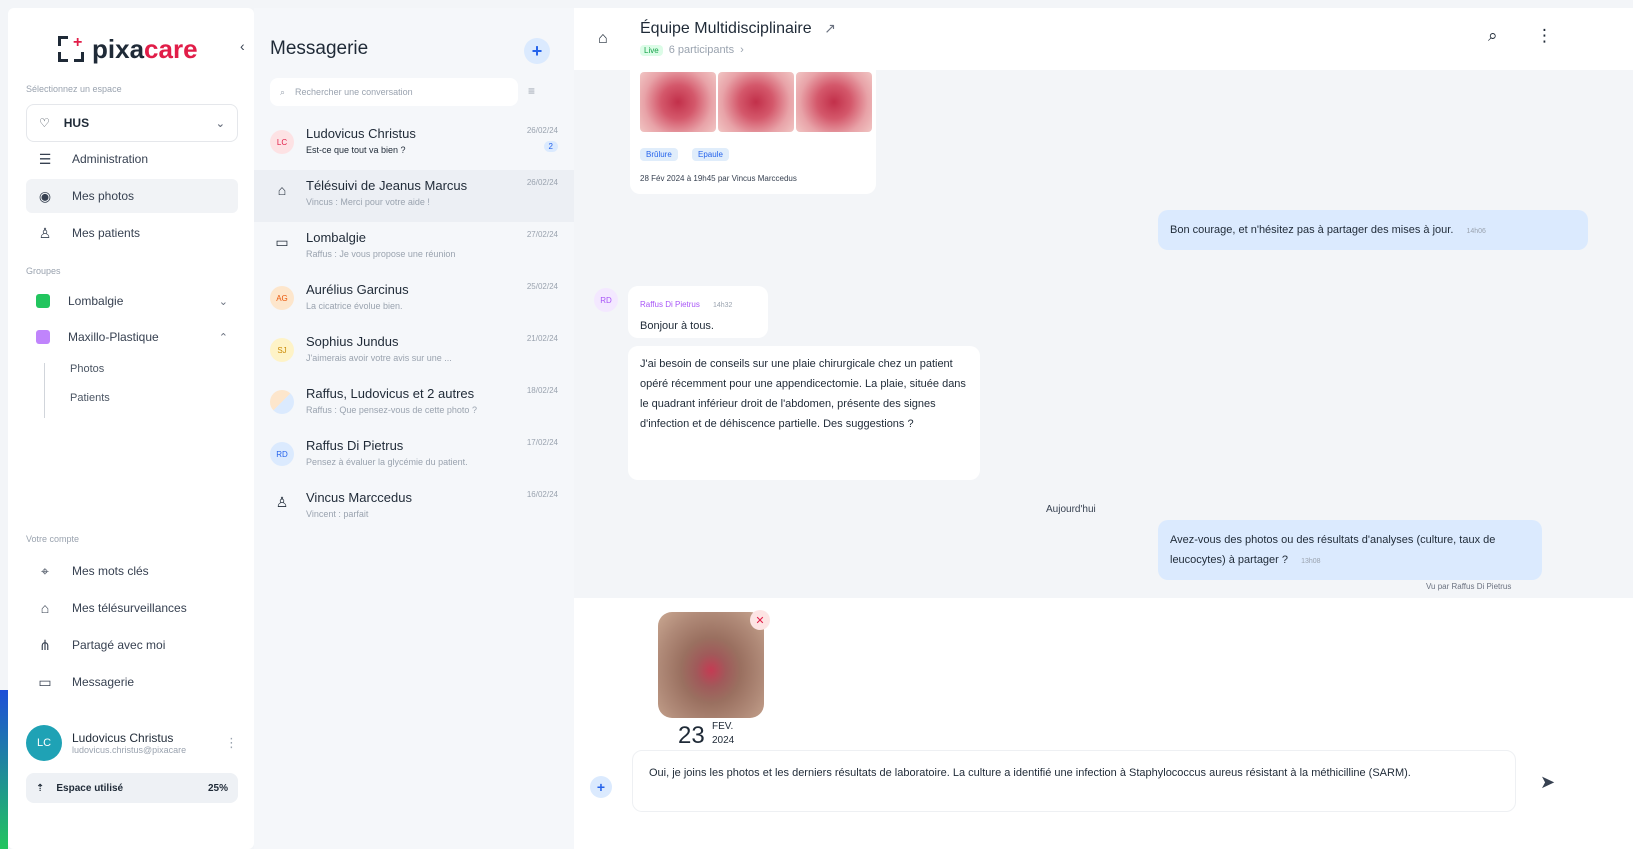  Describe the element at coordinates (45, 681) in the screenshot. I see `chat-icon: ▭` at that location.